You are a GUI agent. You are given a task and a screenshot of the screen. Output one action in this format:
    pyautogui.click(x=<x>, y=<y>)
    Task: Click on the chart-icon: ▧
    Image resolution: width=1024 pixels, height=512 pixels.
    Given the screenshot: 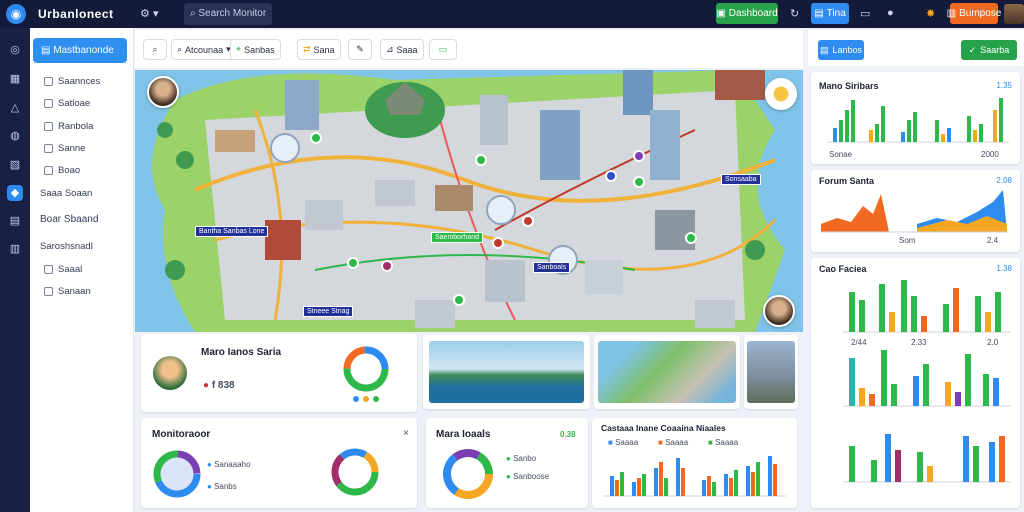 What is the action you would take?
    pyautogui.click(x=15, y=165)
    